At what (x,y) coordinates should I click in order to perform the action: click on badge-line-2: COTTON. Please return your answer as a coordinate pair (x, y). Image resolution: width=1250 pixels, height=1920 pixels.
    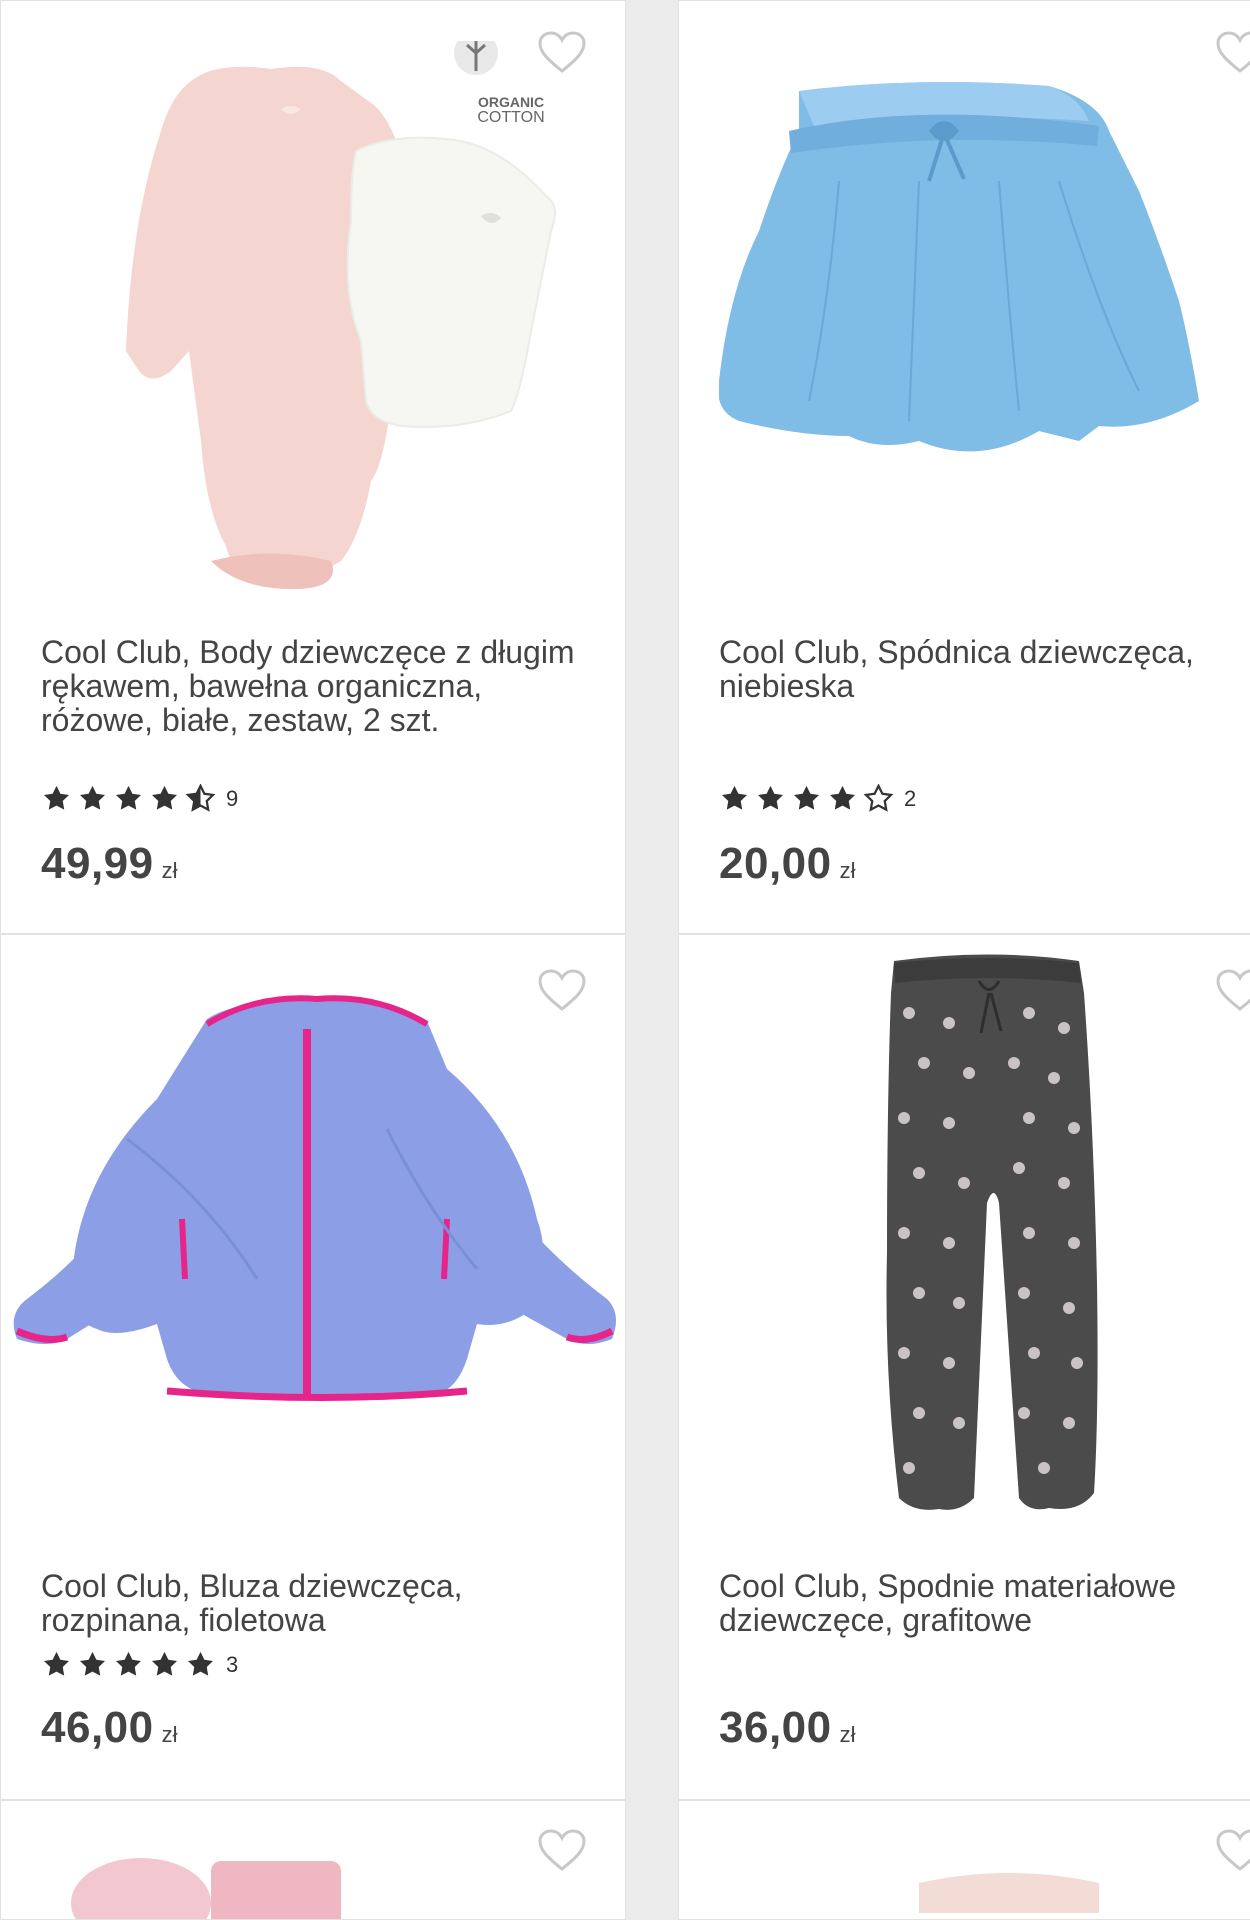
    Looking at the image, I should click on (511, 117).